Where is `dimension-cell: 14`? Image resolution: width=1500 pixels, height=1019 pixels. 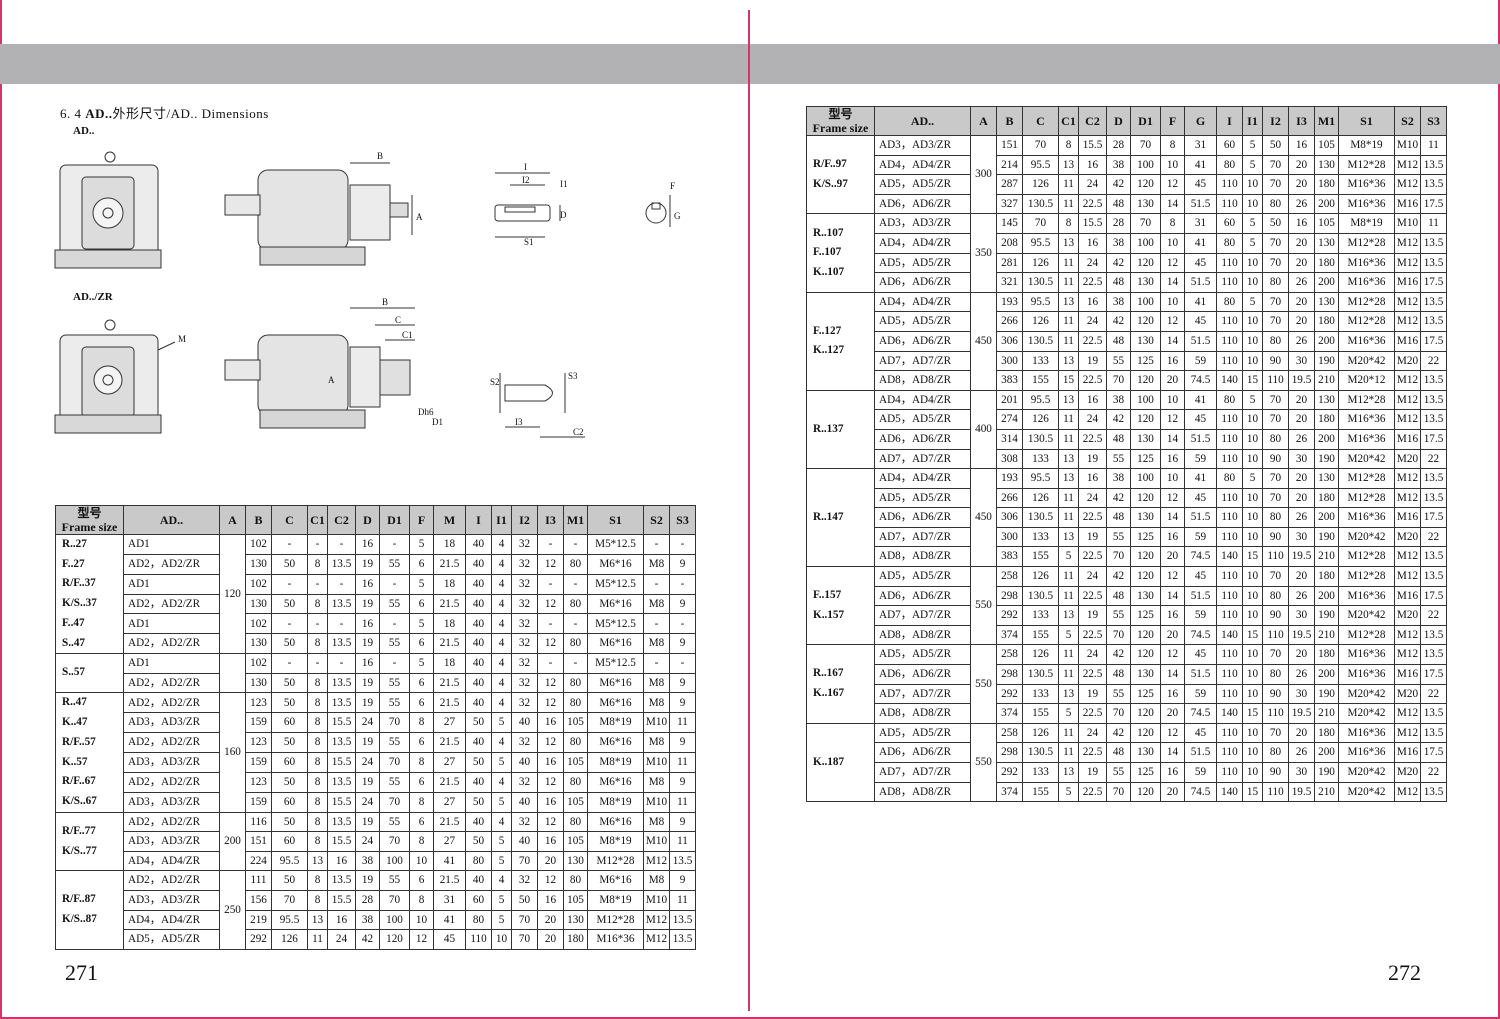
dimension-cell: 14 is located at coordinates (1172, 341).